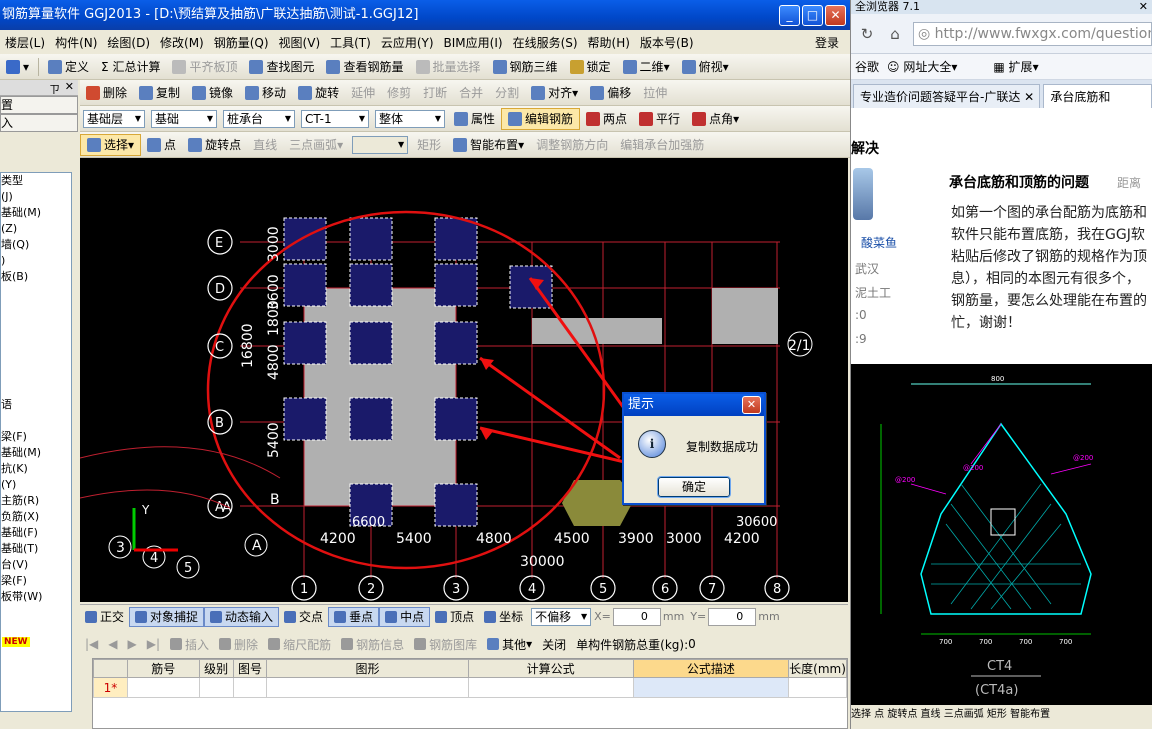 Image resolution: width=1152 pixels, height=729 pixels. I want to click on tree-item: 基础(T), so click(36, 549).